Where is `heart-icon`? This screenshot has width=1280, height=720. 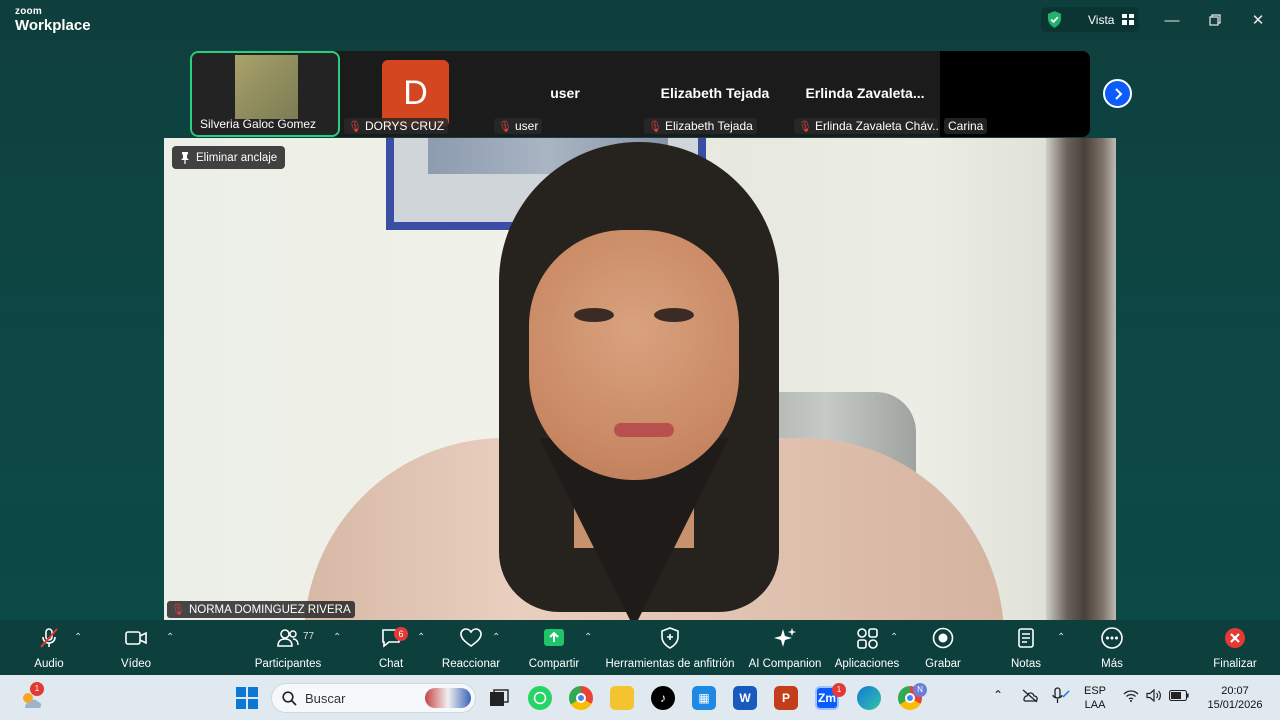 heart-icon is located at coordinates (471, 637).